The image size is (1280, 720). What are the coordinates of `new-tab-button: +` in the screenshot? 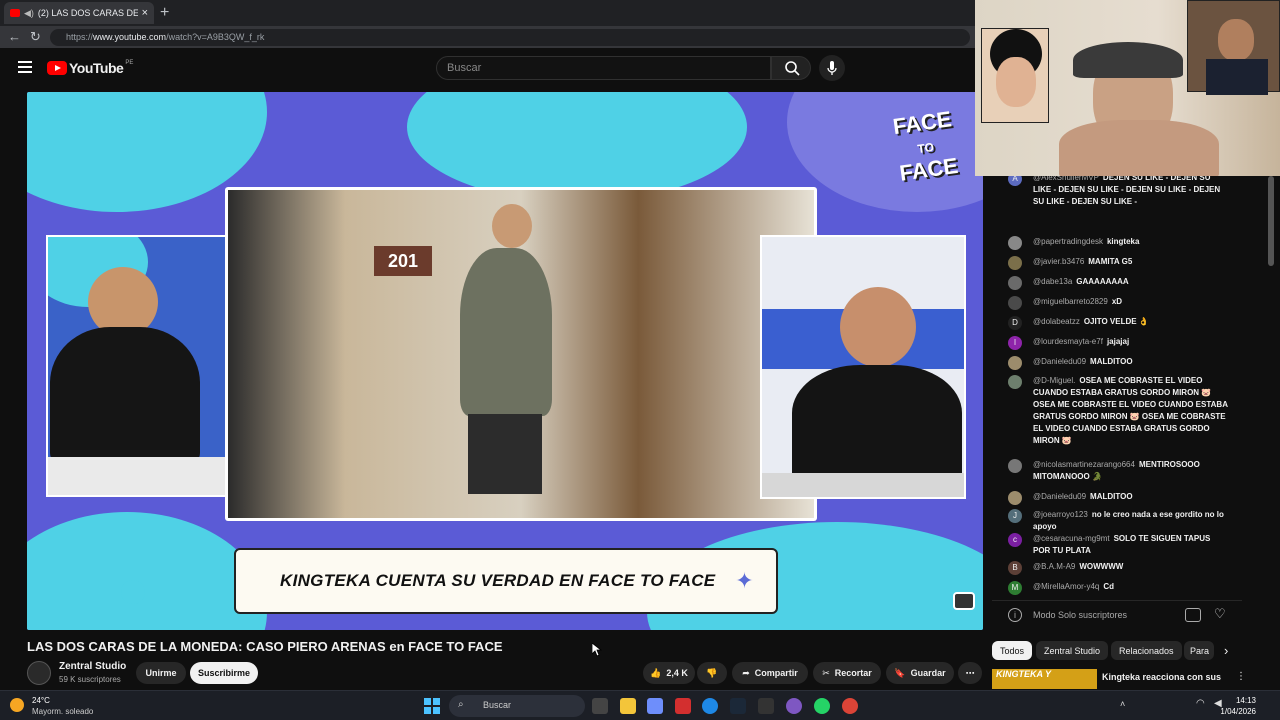 It's located at (164, 13).